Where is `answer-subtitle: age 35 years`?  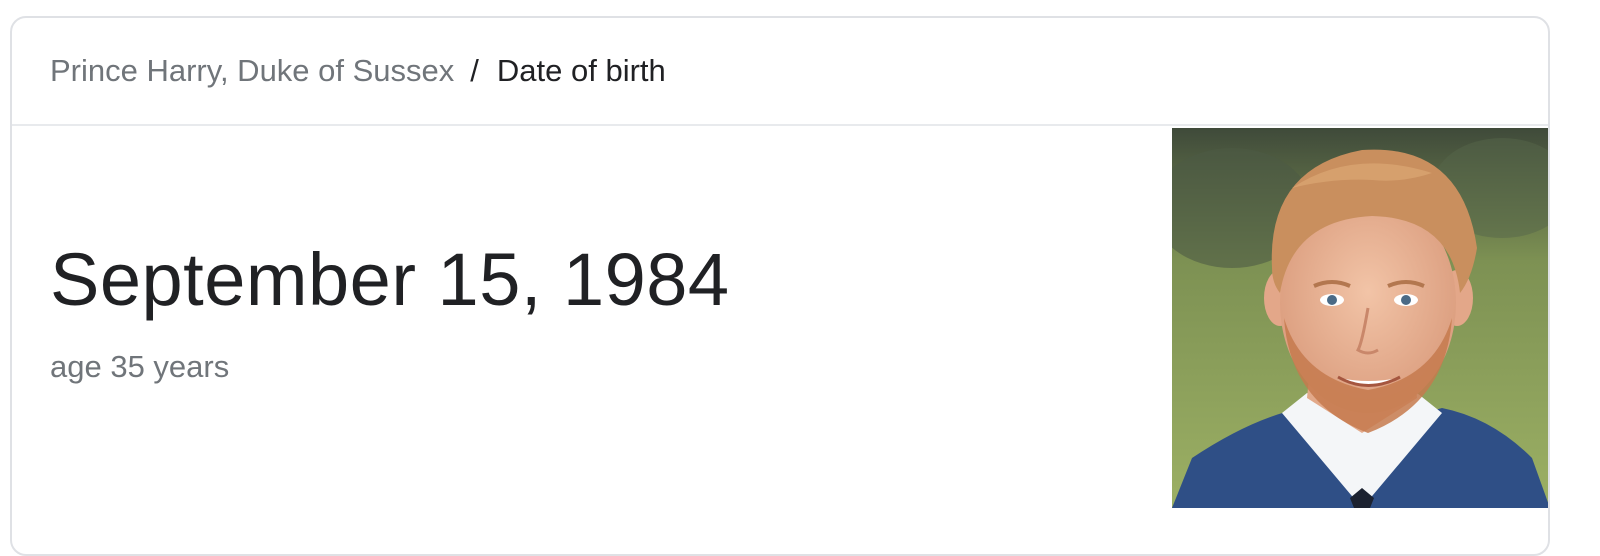
answer-subtitle: age 35 years is located at coordinates (140, 366).